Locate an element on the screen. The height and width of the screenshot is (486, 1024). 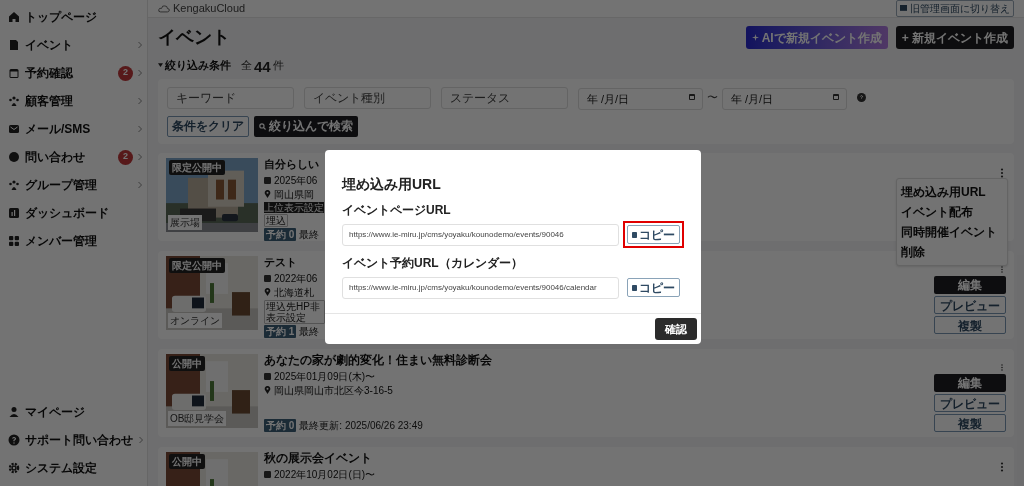
total-prefix: 全 is located at coordinates (246, 65).